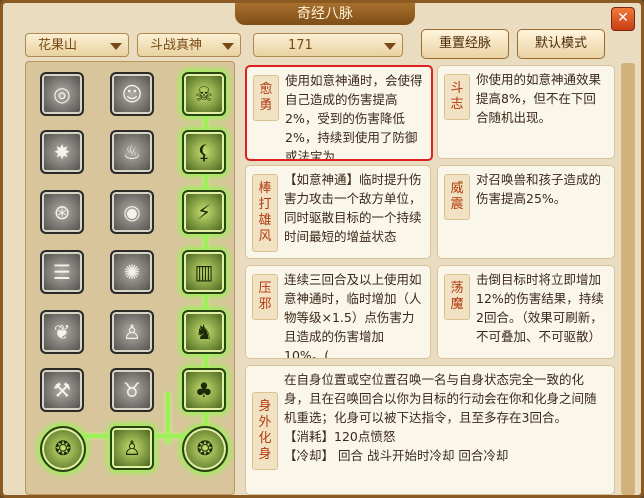 The image size is (644, 498). I want to click on node-eye: ◉, so click(132, 212).